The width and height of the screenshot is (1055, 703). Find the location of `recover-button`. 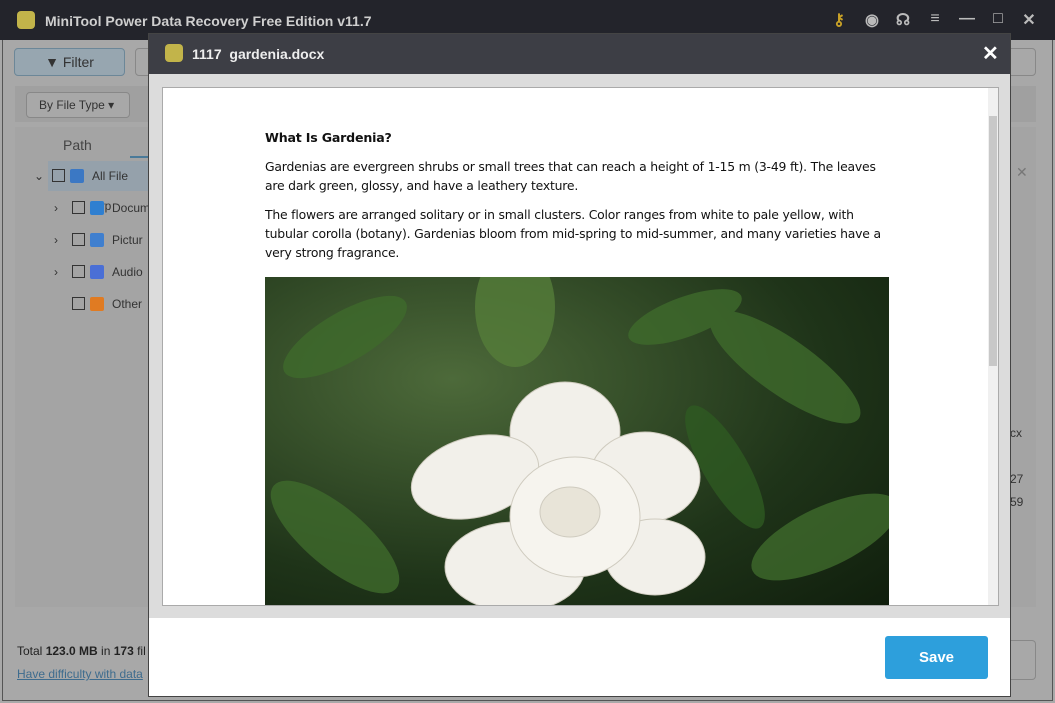

recover-button is located at coordinates (1023, 660).